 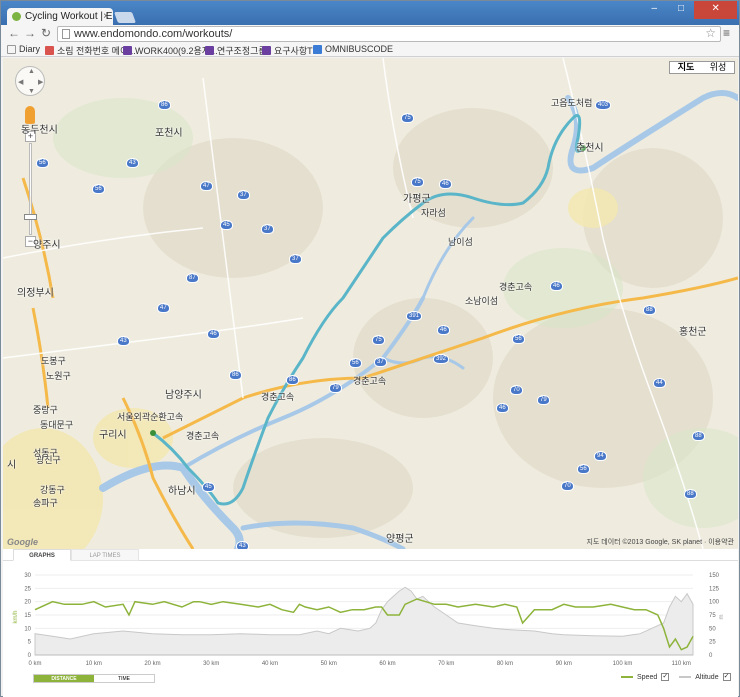 What do you see at coordinates (707, 677) in the screenshot?
I see `legend-altitude-label: Altitude` at bounding box center [707, 677].